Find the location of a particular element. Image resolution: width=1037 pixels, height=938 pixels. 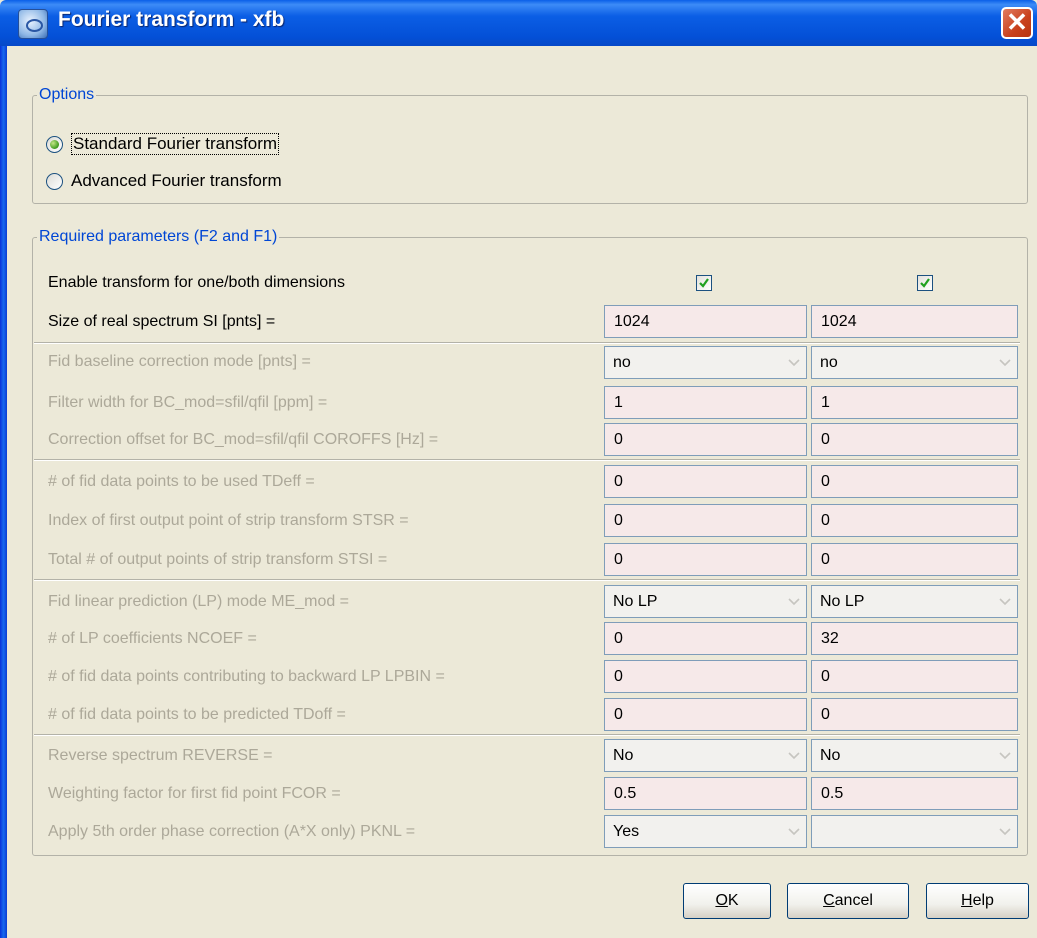

tdeff-f1-field: 0 is located at coordinates (914, 481).